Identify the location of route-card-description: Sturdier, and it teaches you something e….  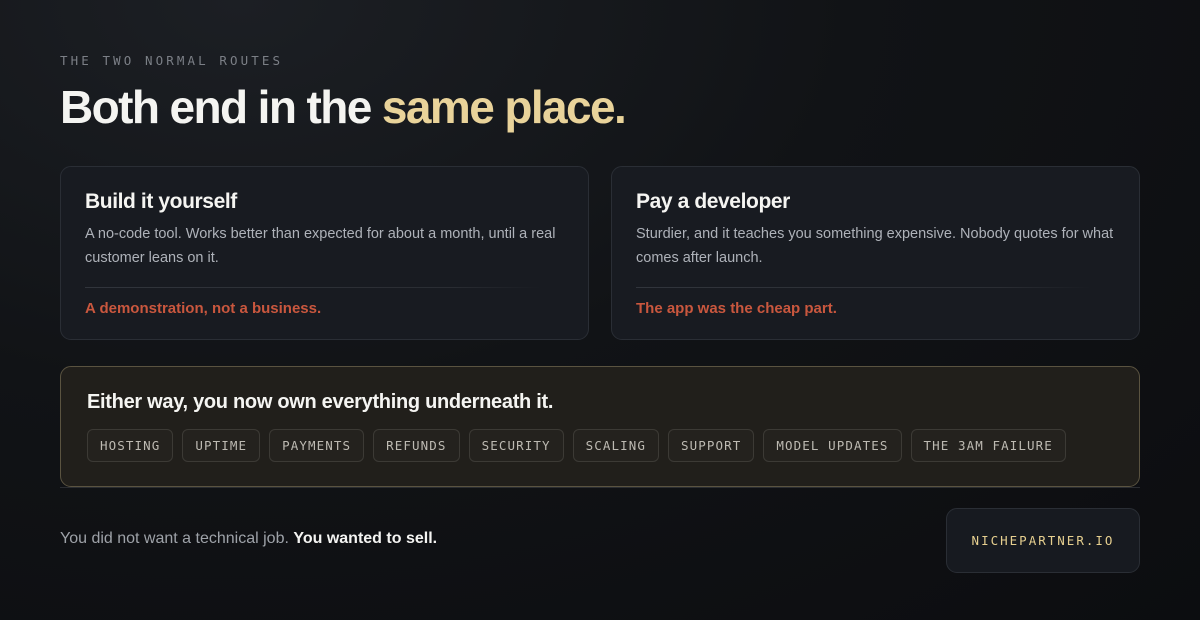
(875, 246).